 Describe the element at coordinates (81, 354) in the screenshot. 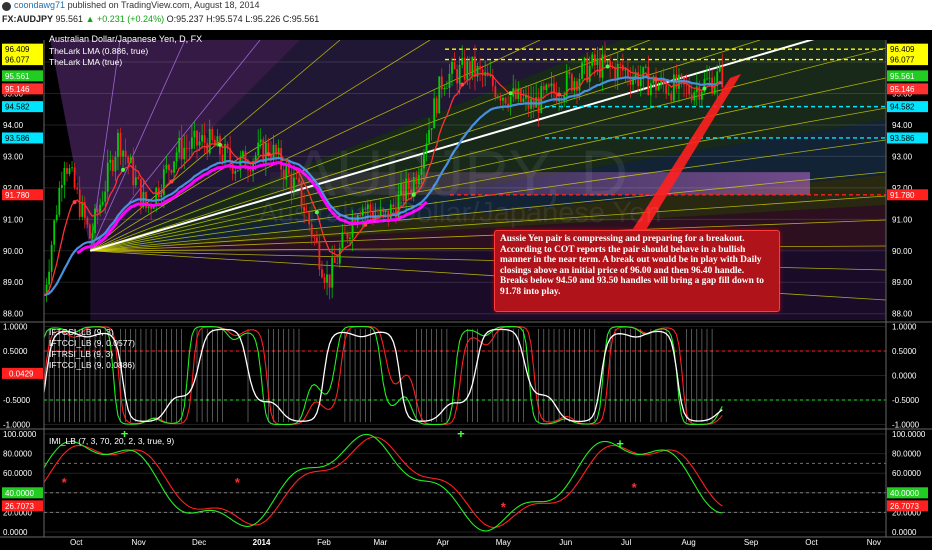

I see `legend-iftrsi: IFTRSI_LB (9, 3)` at that location.